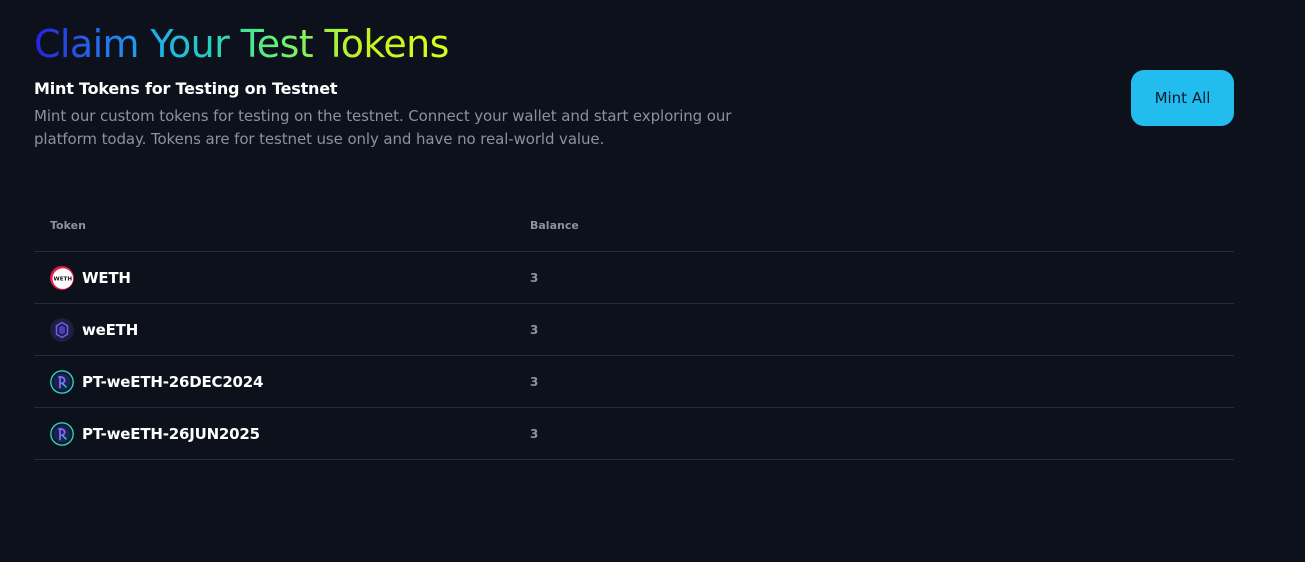 The height and width of the screenshot is (562, 1305). I want to click on svg-text: WETH, so click(63, 280).